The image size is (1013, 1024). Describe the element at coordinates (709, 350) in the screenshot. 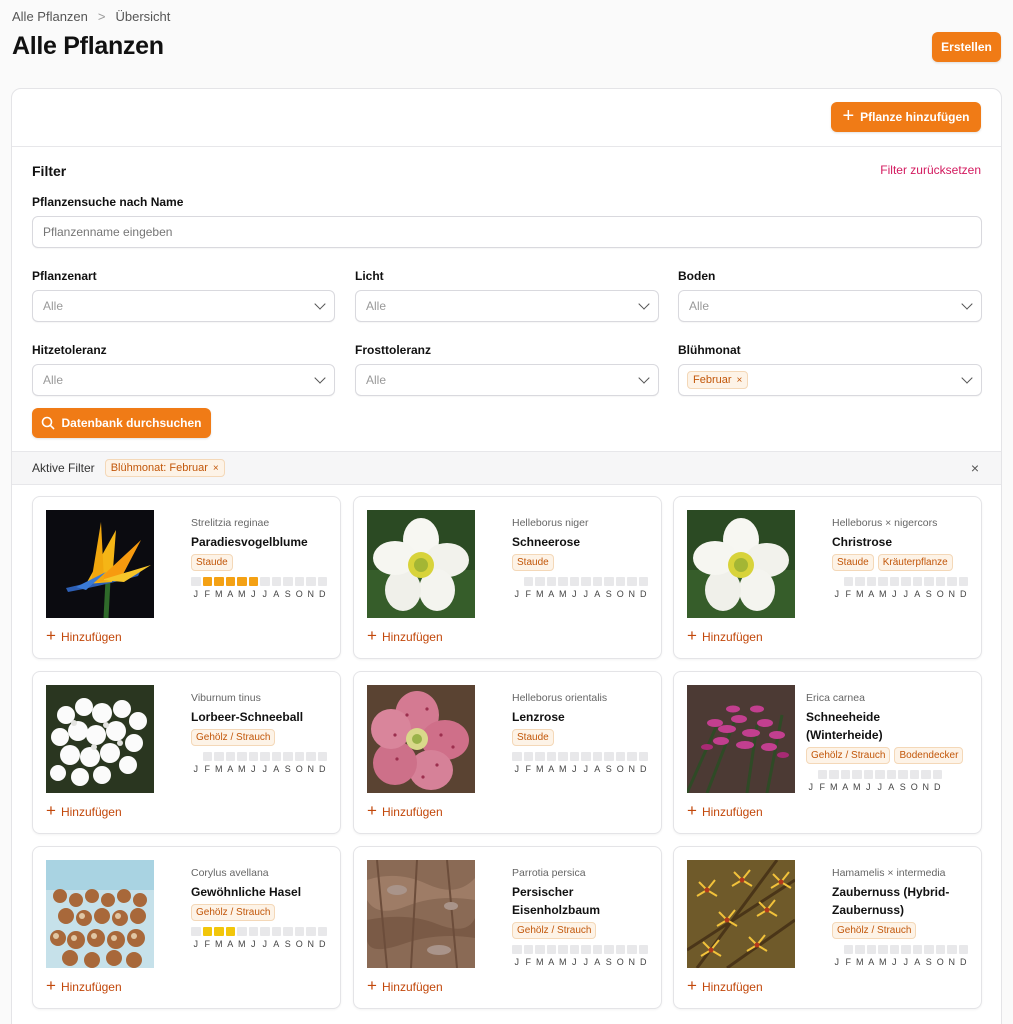

I see `bloom-month-label: Blühmonat` at that location.